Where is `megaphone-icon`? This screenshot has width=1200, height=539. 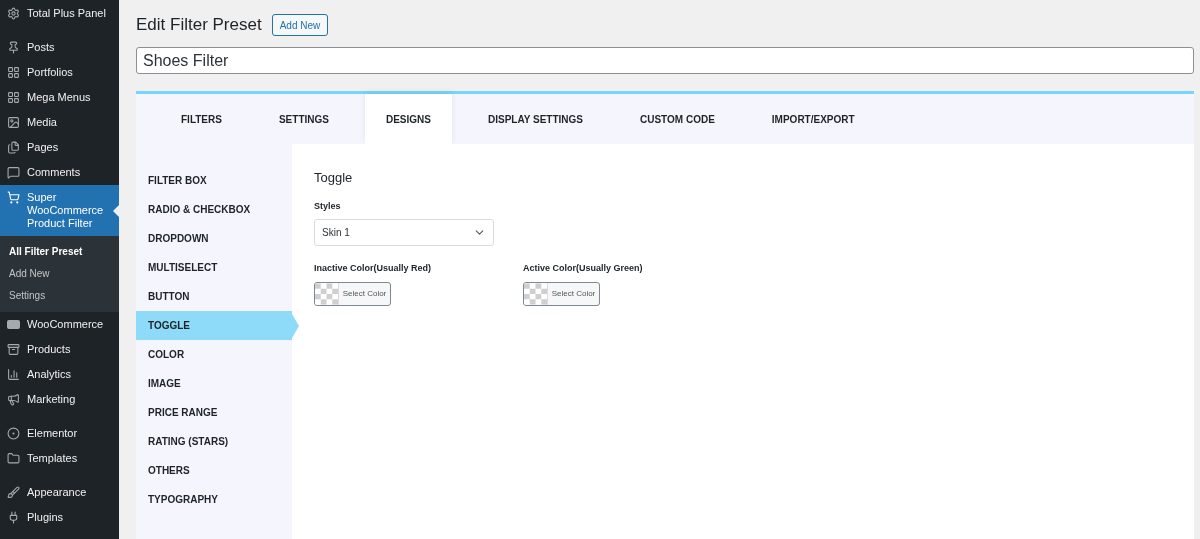
megaphone-icon is located at coordinates (13, 399).